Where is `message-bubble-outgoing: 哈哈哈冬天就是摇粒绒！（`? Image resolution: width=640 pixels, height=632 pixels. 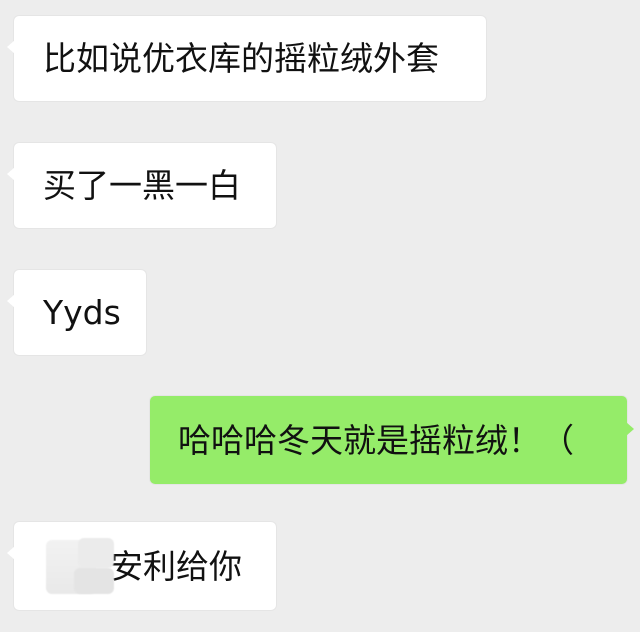
message-bubble-outgoing: 哈哈哈冬天就是摇粒绒！（ is located at coordinates (392, 440).